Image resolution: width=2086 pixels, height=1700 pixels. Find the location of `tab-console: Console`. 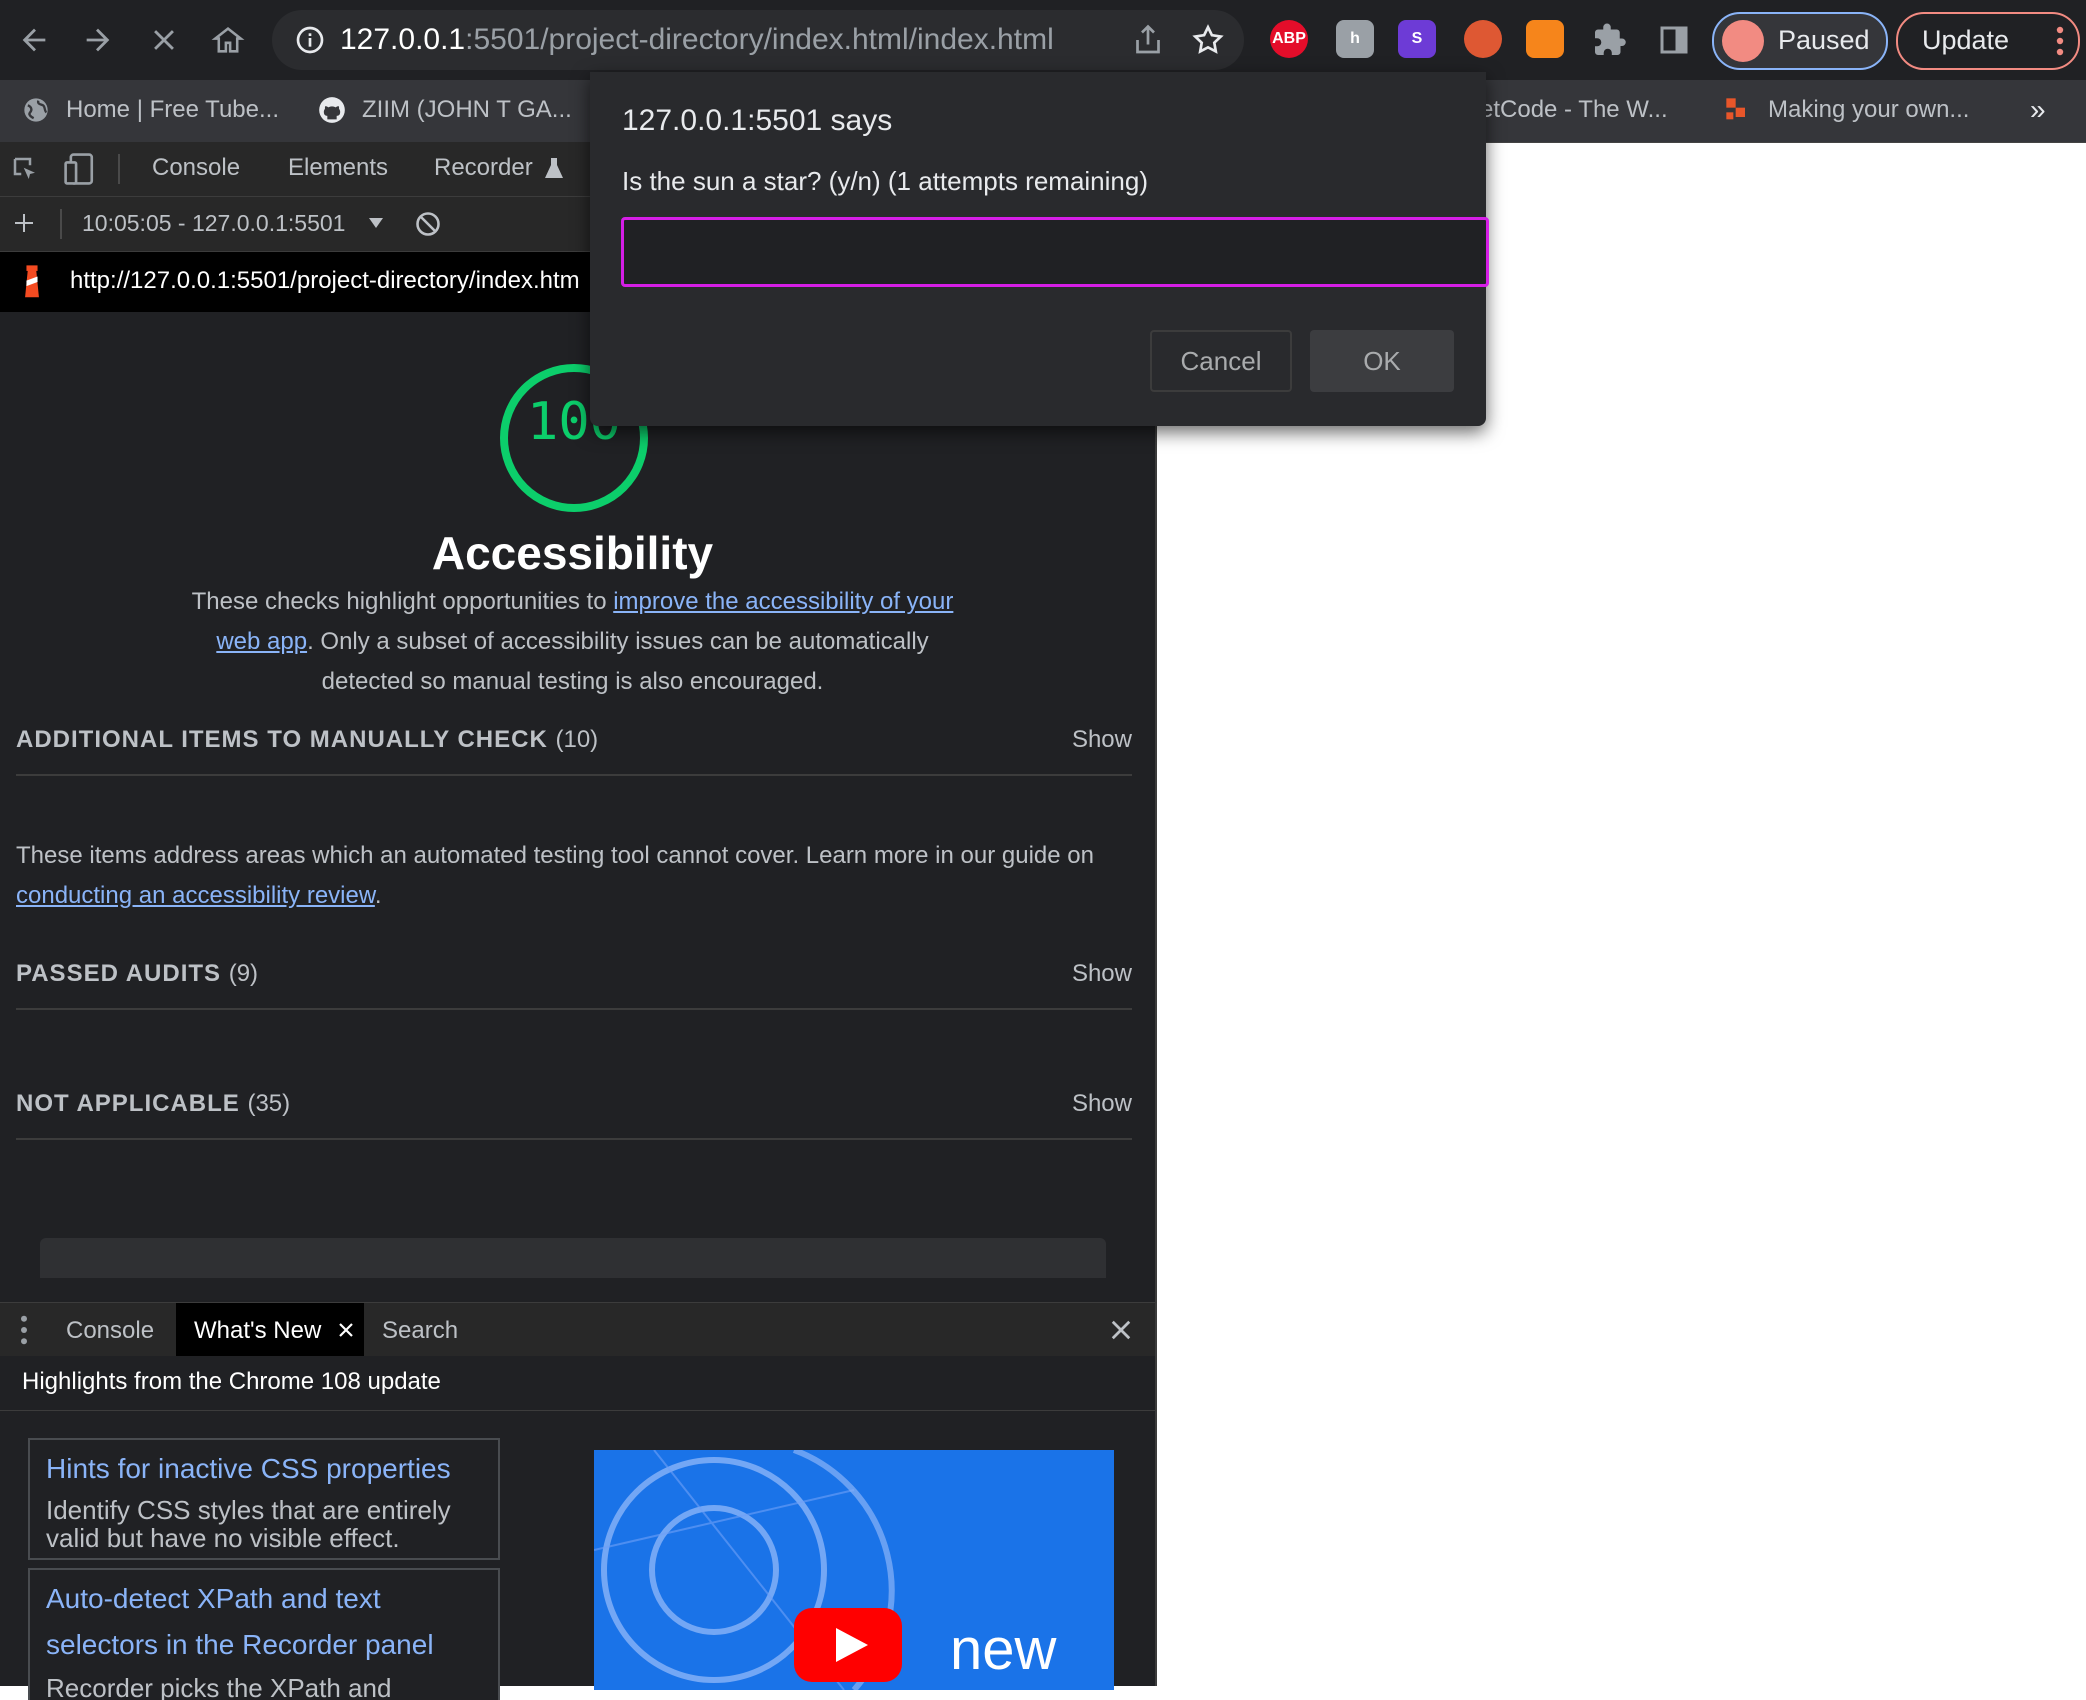

tab-console: Console is located at coordinates (196, 168).